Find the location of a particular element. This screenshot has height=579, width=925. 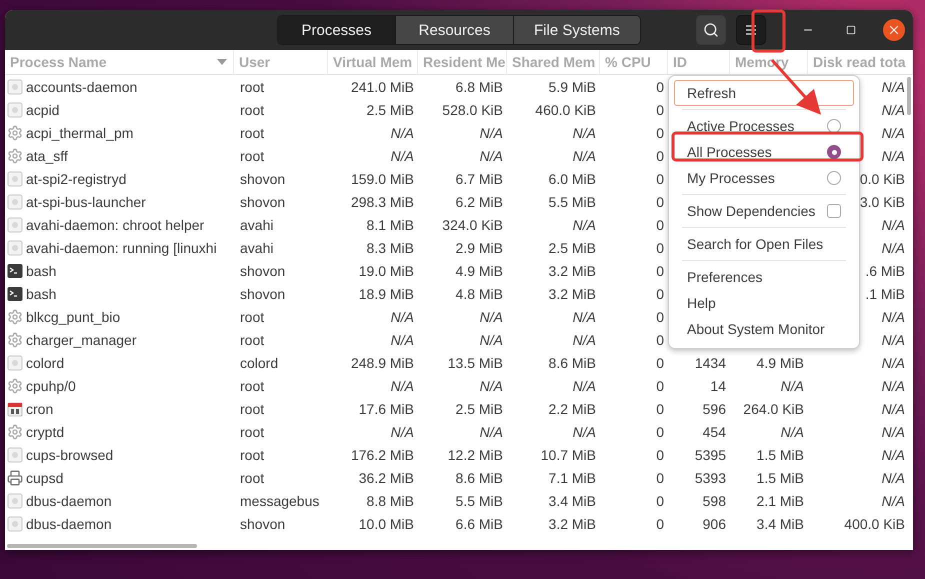

table-cell: 8.3 MiB is located at coordinates (390, 248).